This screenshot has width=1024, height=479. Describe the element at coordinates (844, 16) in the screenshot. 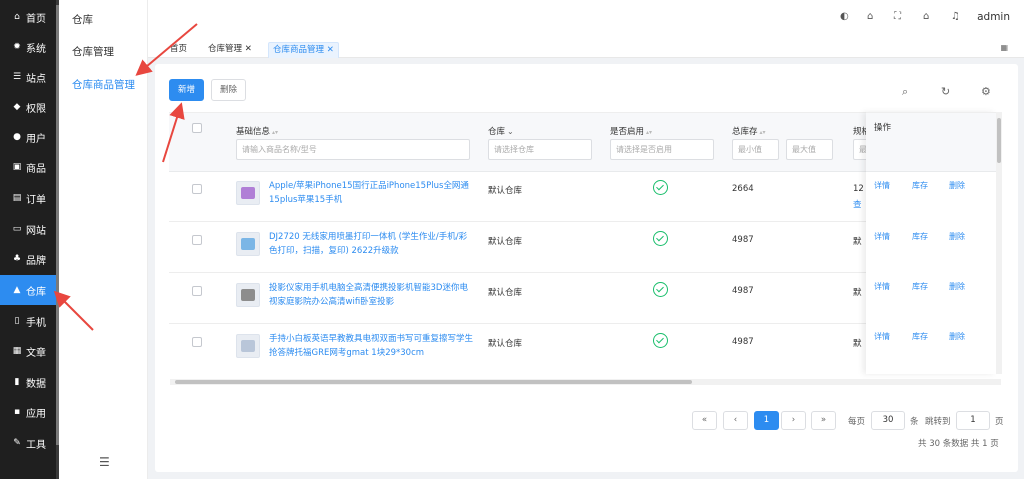

I see `palette-icon: ◐` at that location.